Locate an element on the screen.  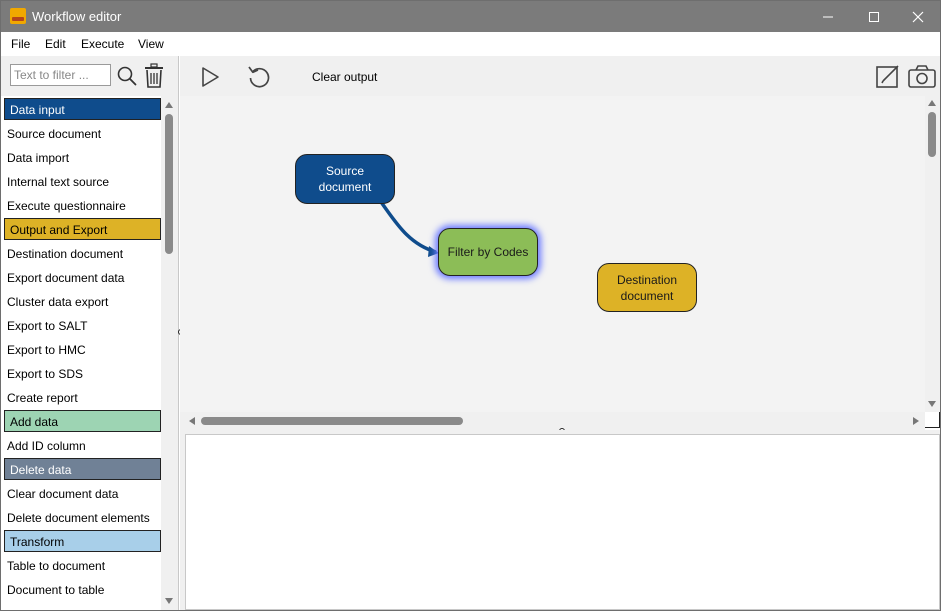
filter-input is located at coordinates (60, 75).